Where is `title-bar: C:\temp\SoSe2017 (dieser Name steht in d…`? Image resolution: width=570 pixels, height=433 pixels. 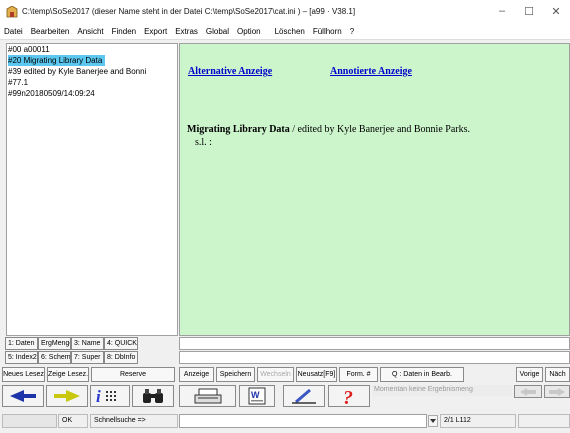
title-bar: C:\temp\SoSe2017 (dieser Name steht in d… is located at coordinates (285, 13).